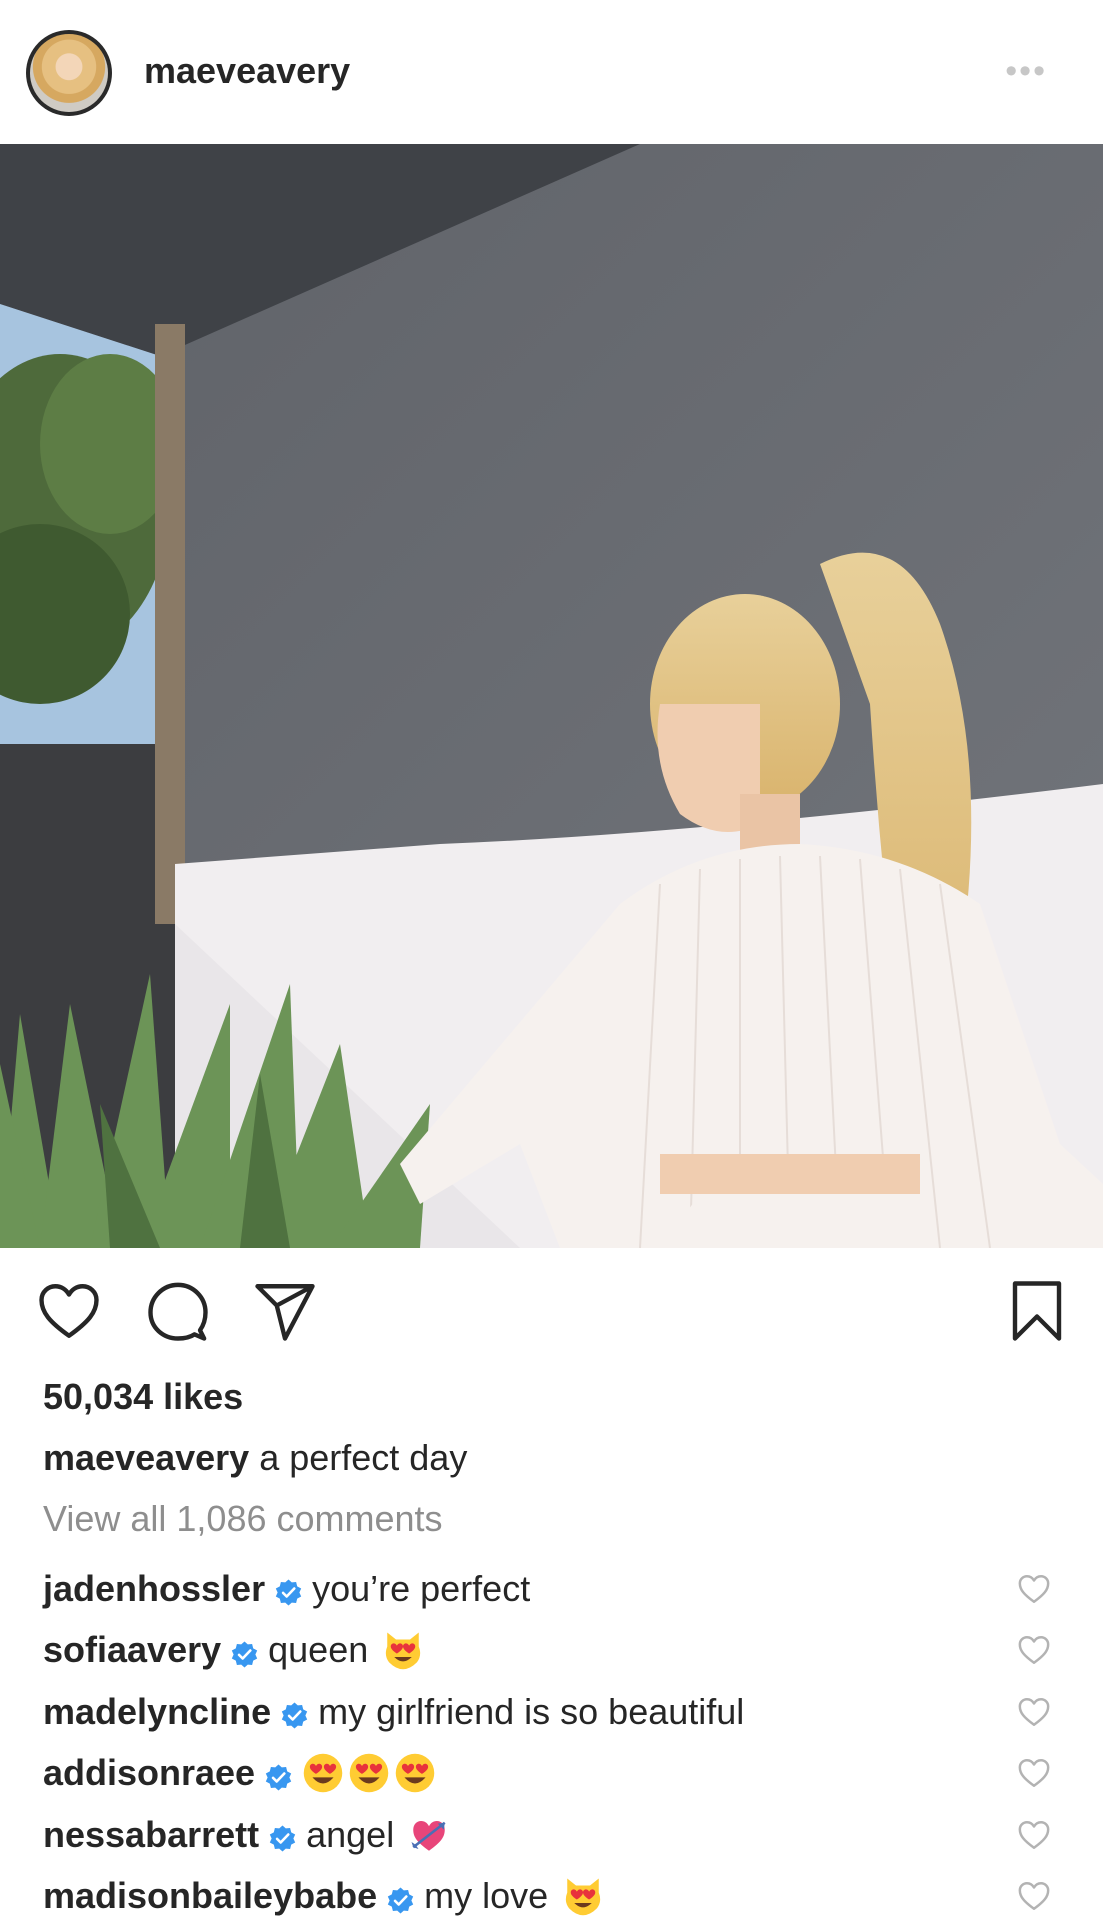 The height and width of the screenshot is (1920, 1103). What do you see at coordinates (154, 1589) in the screenshot?
I see `comment-username: jadenhossler` at bounding box center [154, 1589].